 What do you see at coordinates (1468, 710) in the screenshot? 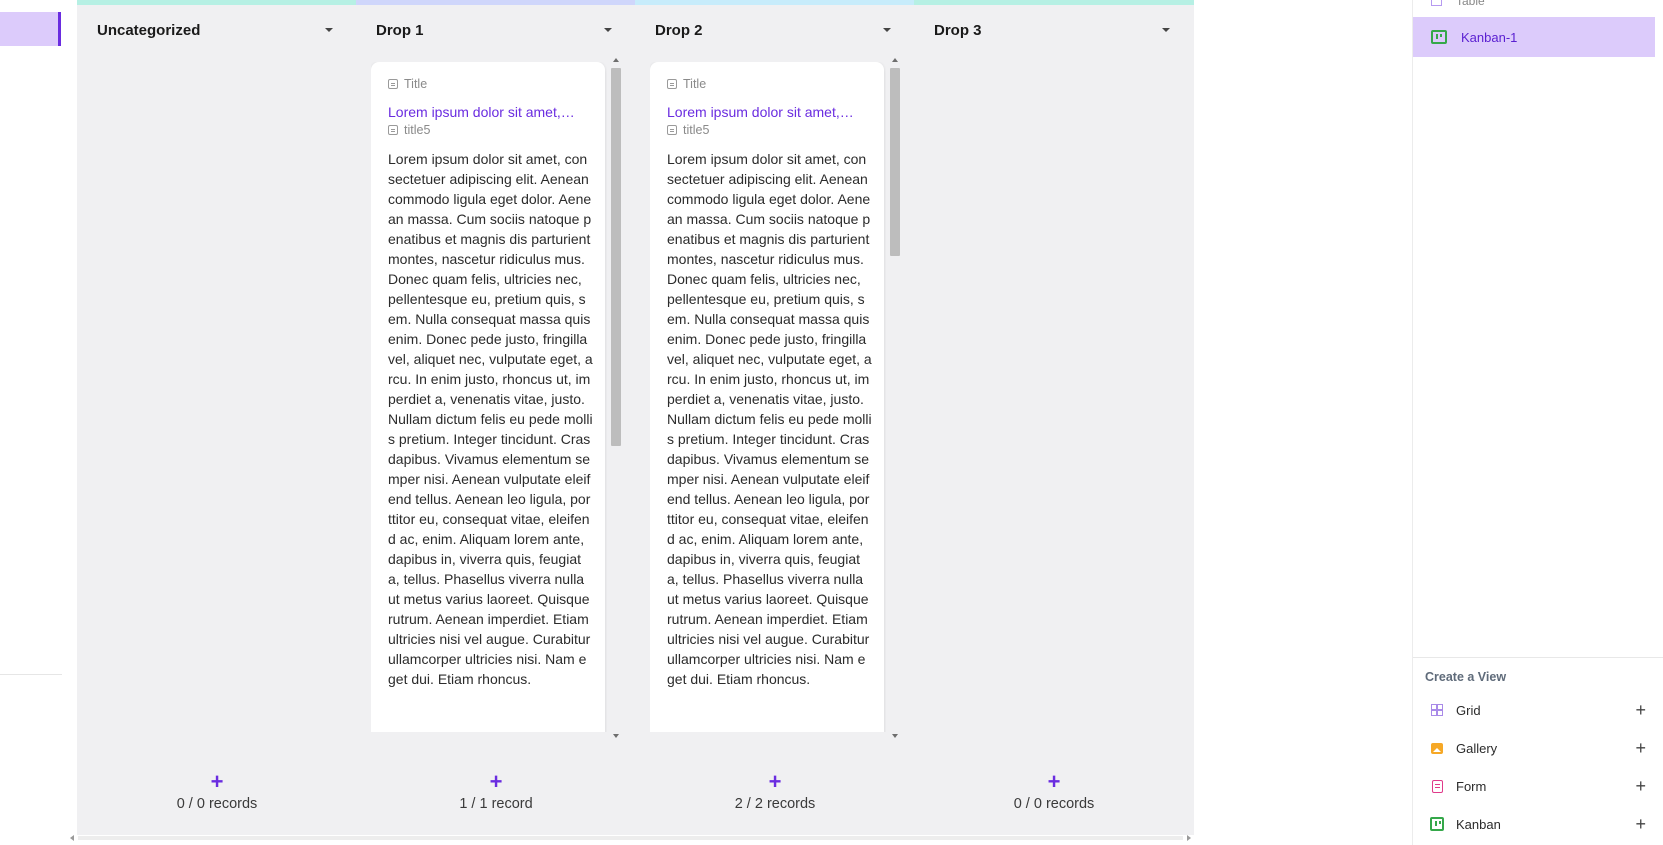
I see `create-view-label: Grid` at bounding box center [1468, 710].